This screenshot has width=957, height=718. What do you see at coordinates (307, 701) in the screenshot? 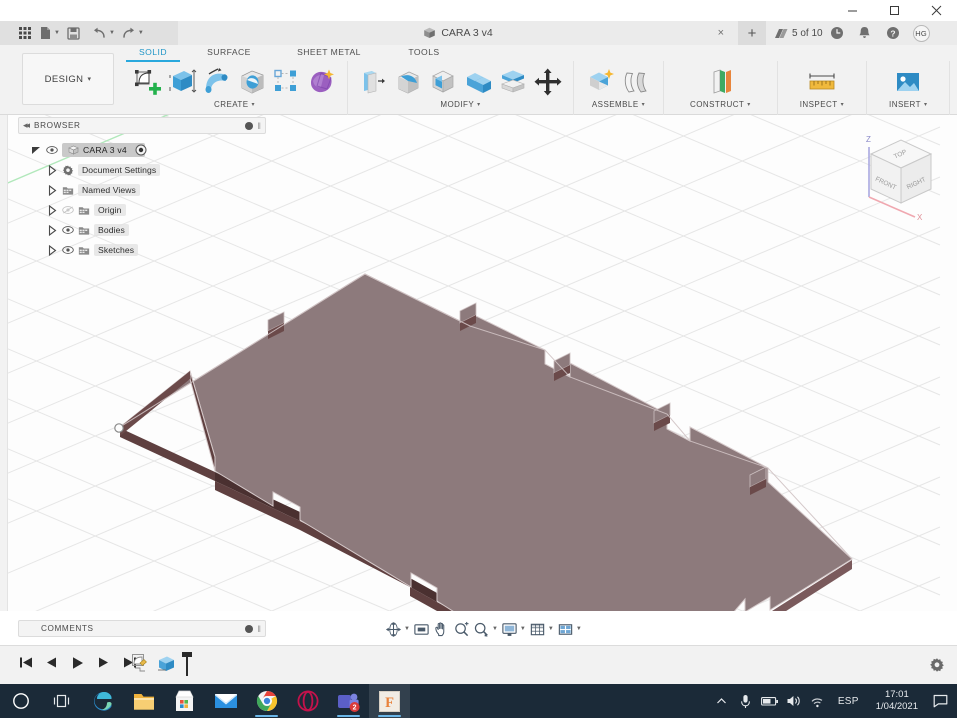
I see `taskbar-opera` at bounding box center [307, 701].